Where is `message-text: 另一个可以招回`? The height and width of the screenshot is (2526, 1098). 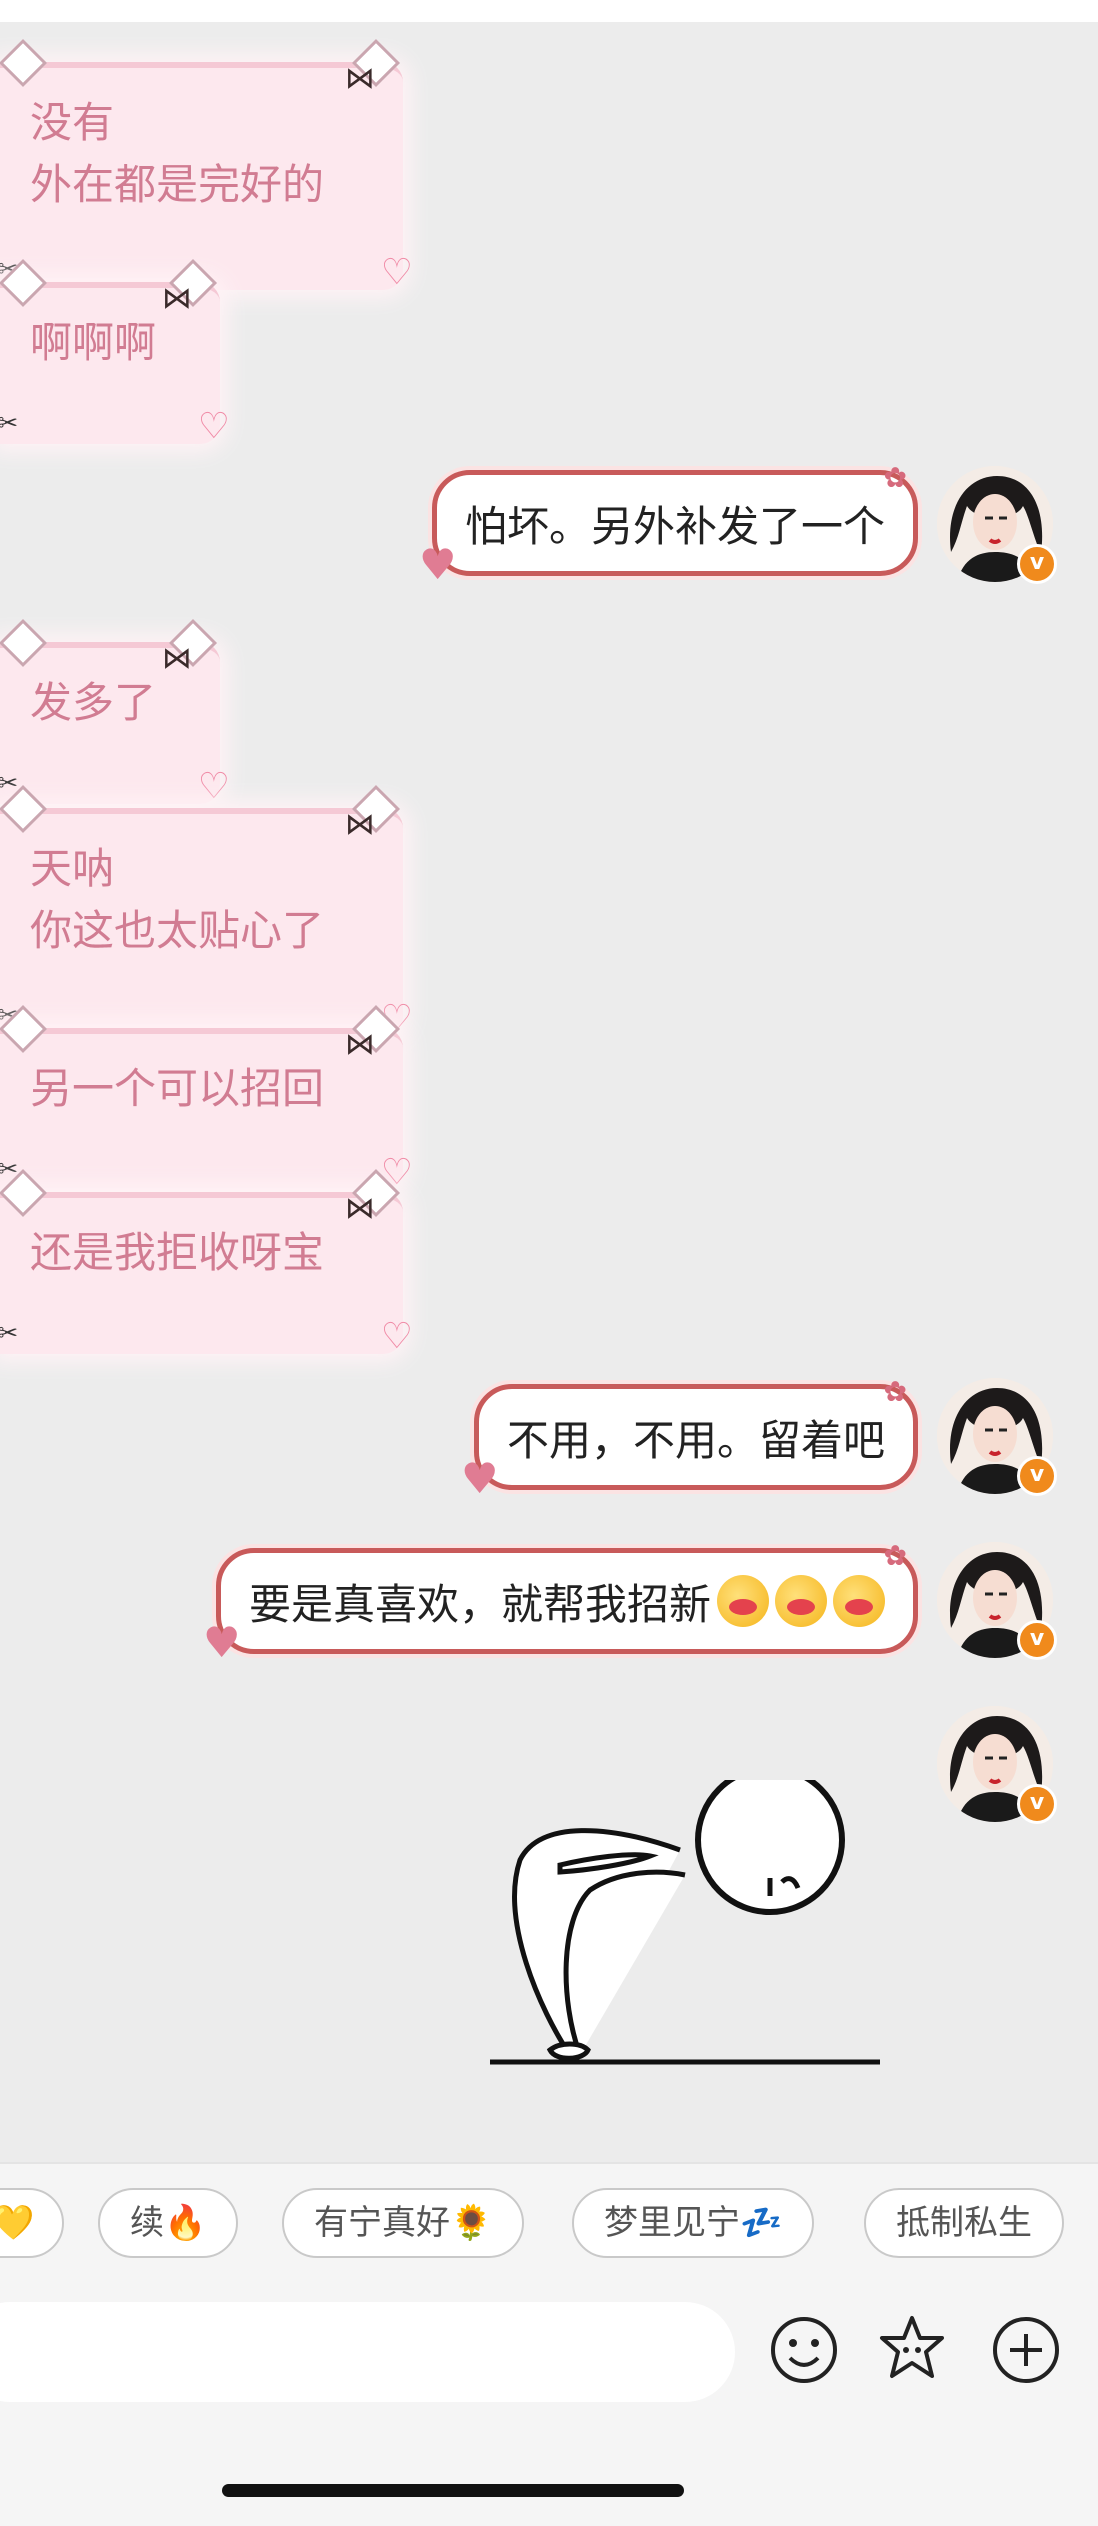
message-text: 另一个可以招回 is located at coordinates (177, 1088).